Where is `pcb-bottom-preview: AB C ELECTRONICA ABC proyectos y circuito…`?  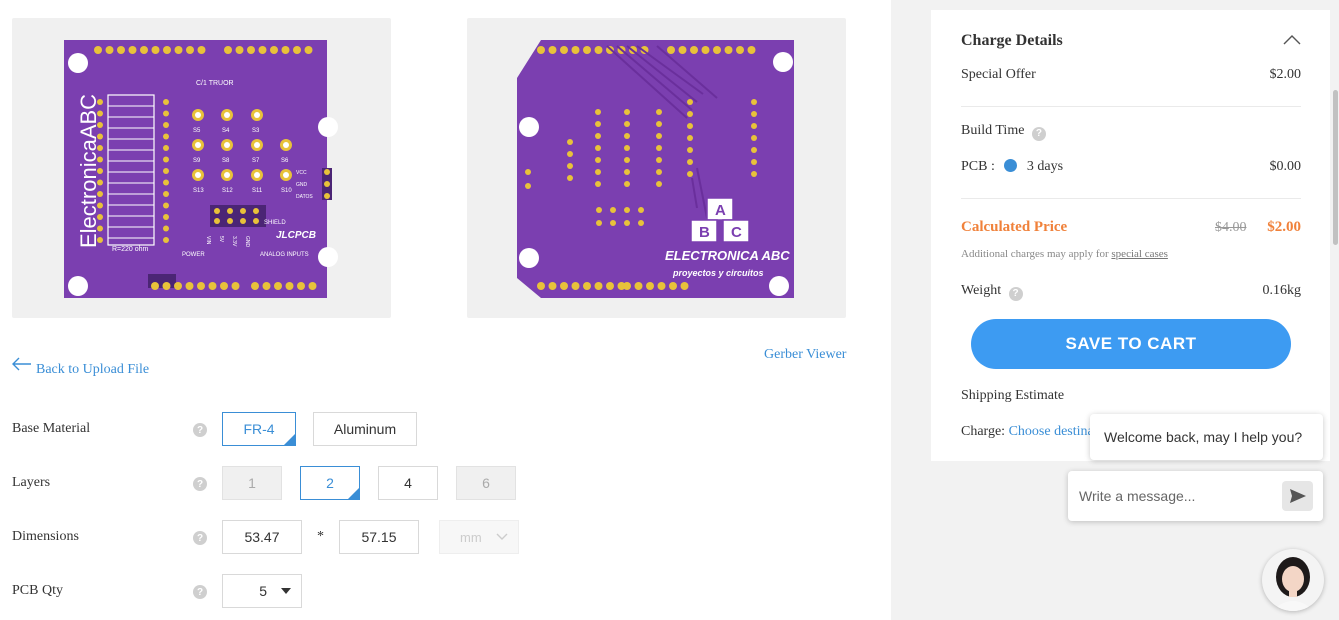
pcb-bottom-preview: AB C ELECTRONICA ABC proyectos y circuito… is located at coordinates (656, 168).